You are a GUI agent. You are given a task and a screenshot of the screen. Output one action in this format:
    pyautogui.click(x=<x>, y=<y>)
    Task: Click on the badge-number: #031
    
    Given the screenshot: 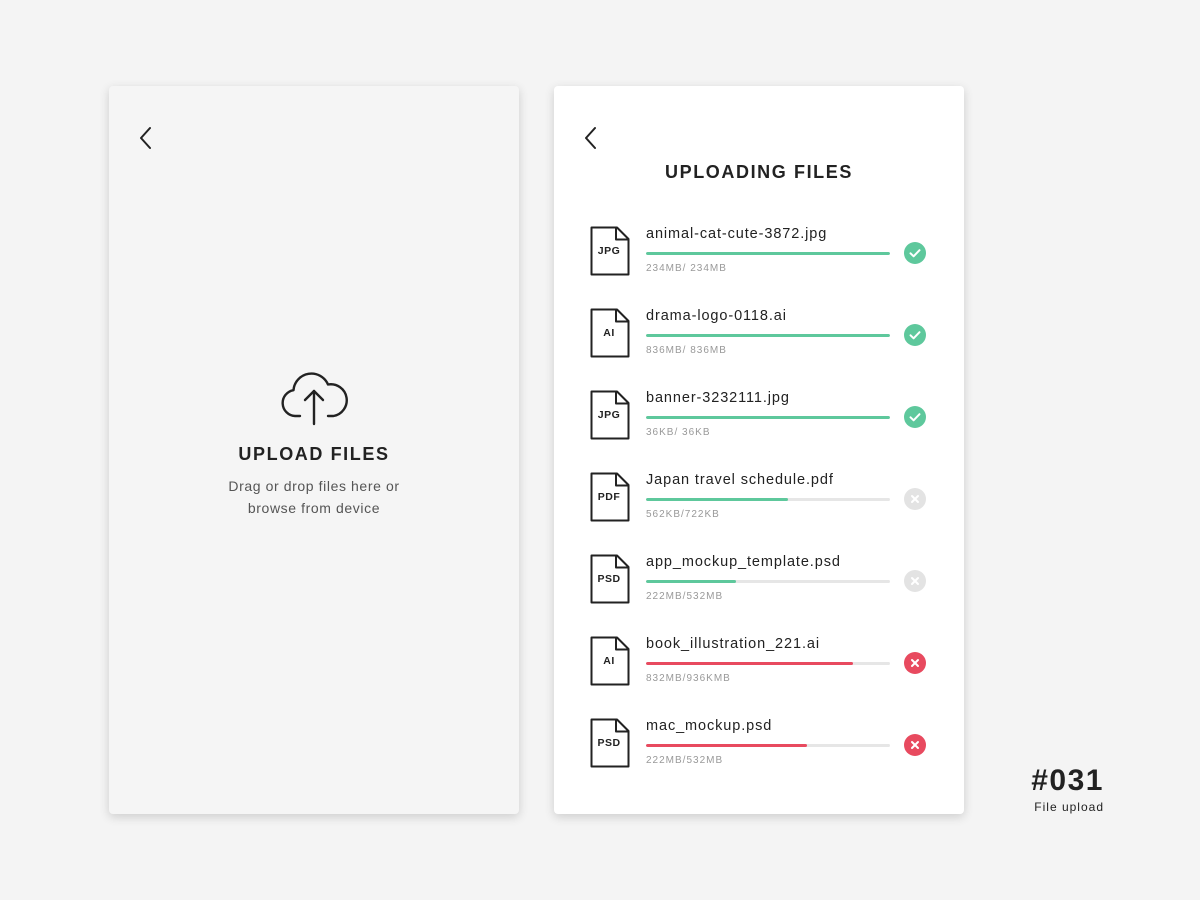 What is the action you would take?
    pyautogui.click(x=1067, y=780)
    